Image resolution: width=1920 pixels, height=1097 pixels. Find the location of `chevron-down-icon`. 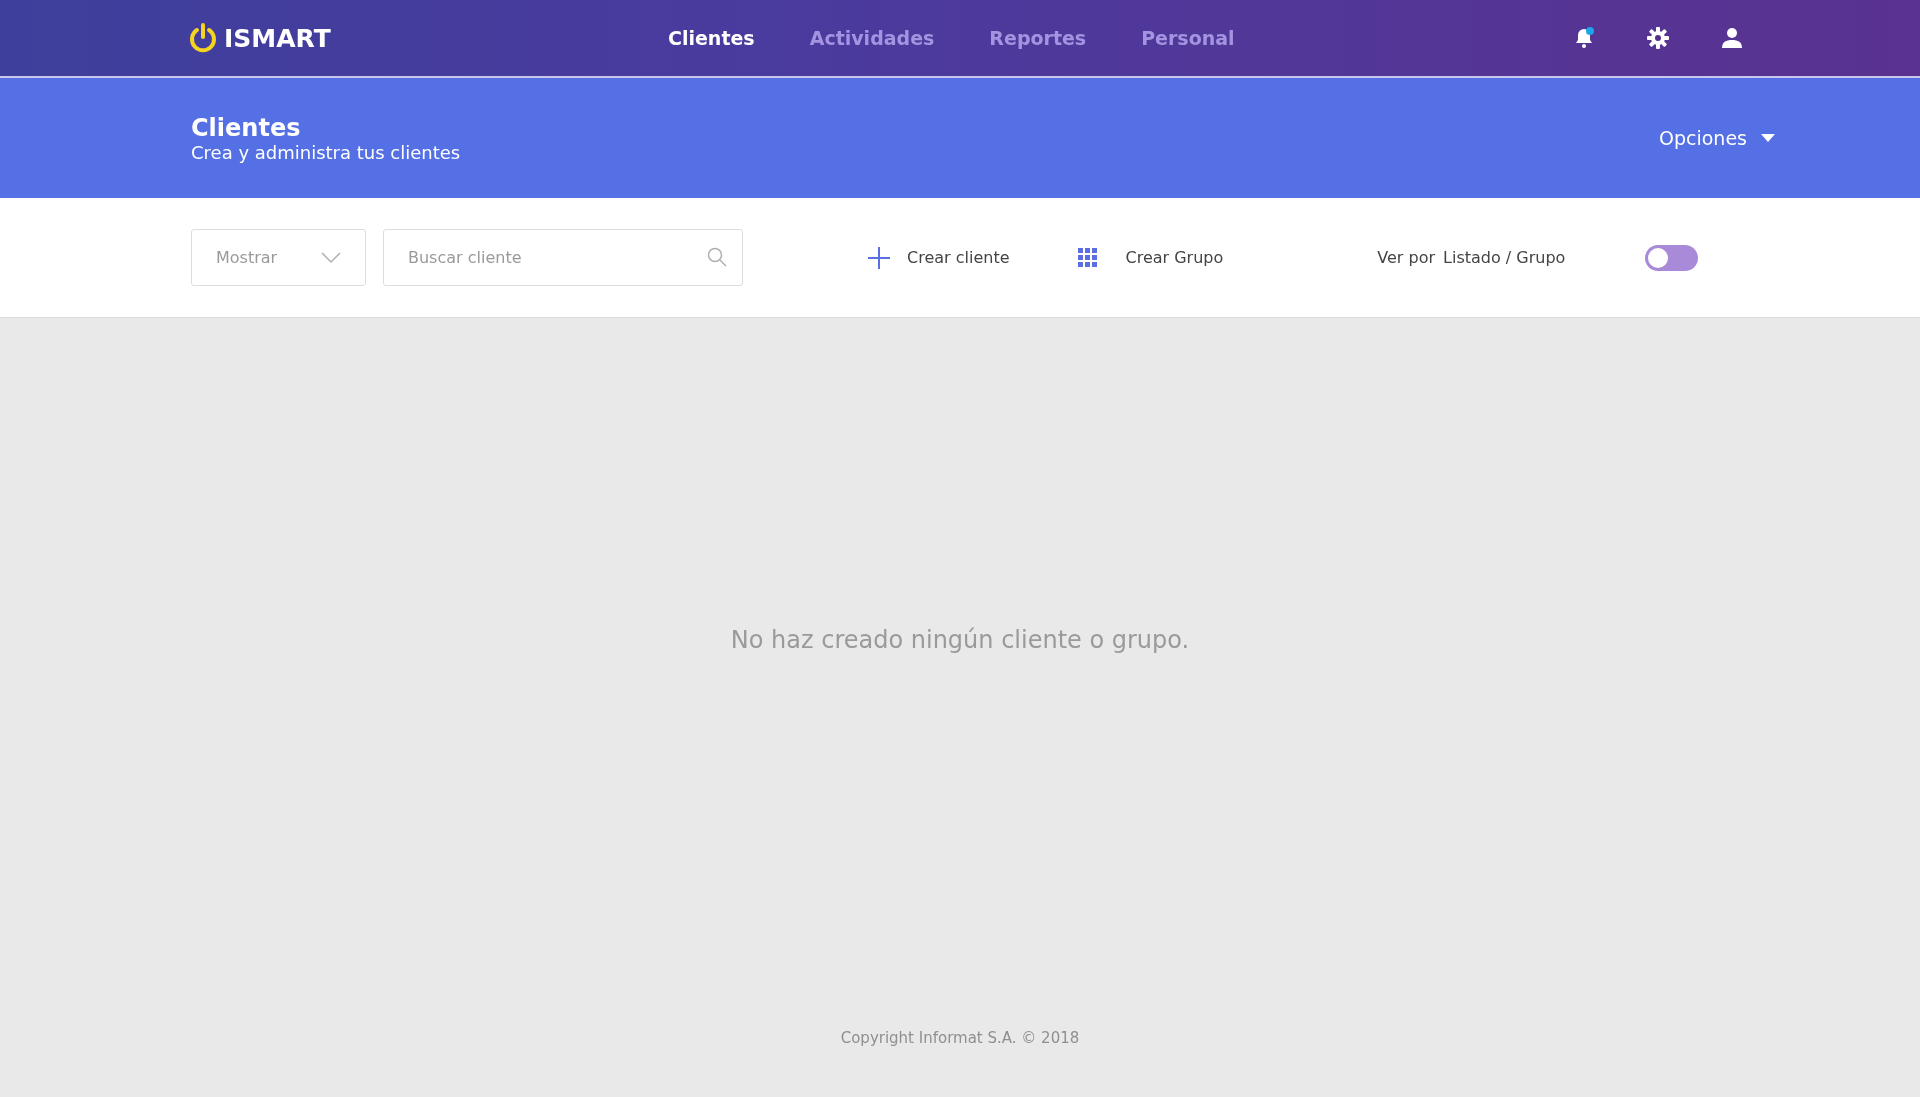

chevron-down-icon is located at coordinates (331, 257).